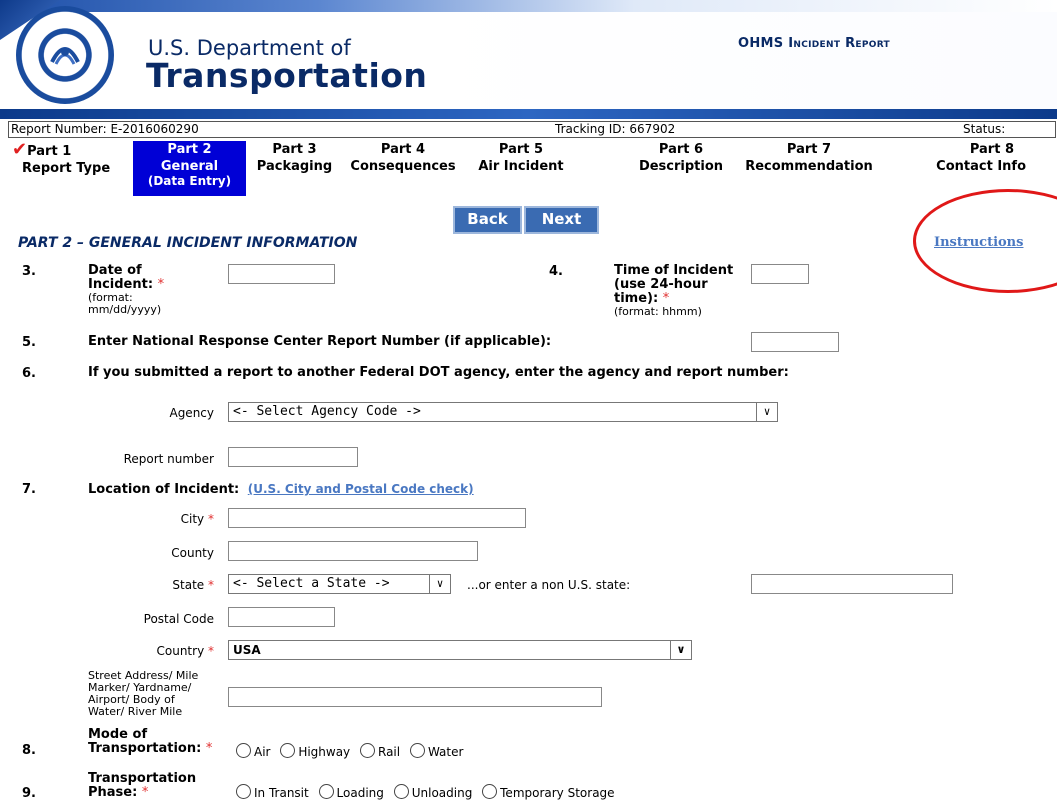 The height and width of the screenshot is (804, 1057). What do you see at coordinates (142, 786) in the screenshot?
I see `q9-label: Transportation Phase: *` at bounding box center [142, 786].